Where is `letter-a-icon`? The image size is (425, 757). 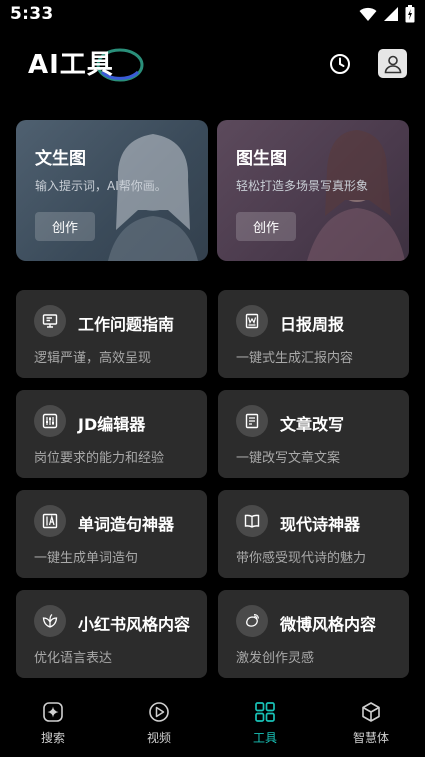
letter-a-icon is located at coordinates (50, 521).